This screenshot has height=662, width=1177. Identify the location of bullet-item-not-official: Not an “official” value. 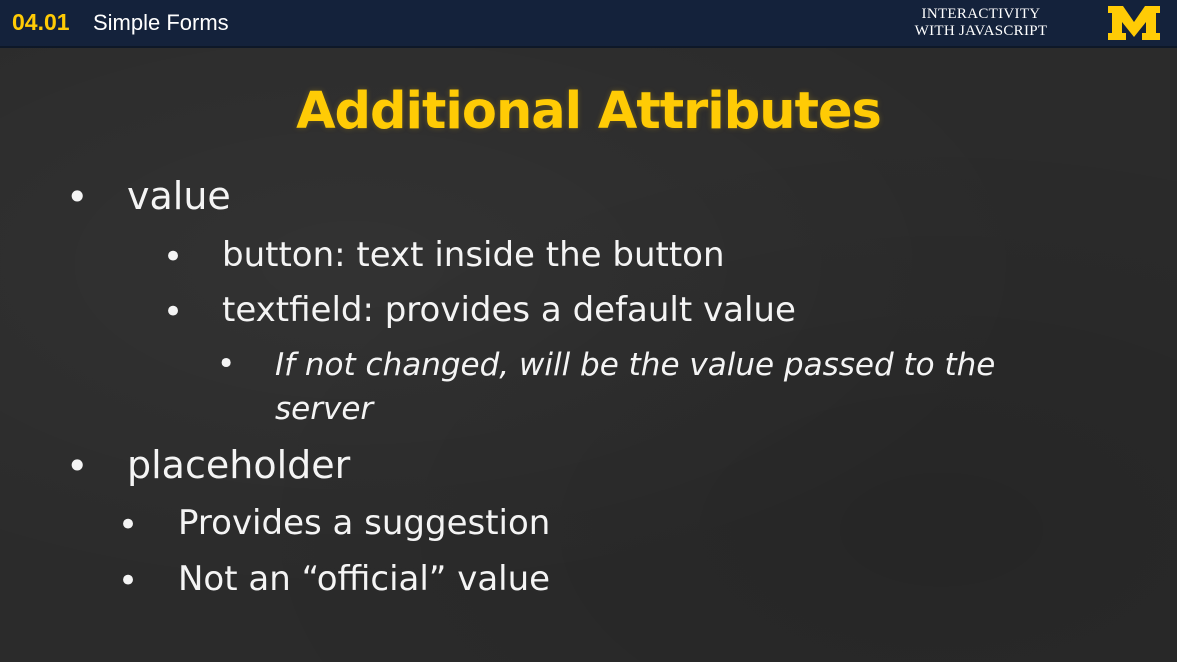
(364, 579).